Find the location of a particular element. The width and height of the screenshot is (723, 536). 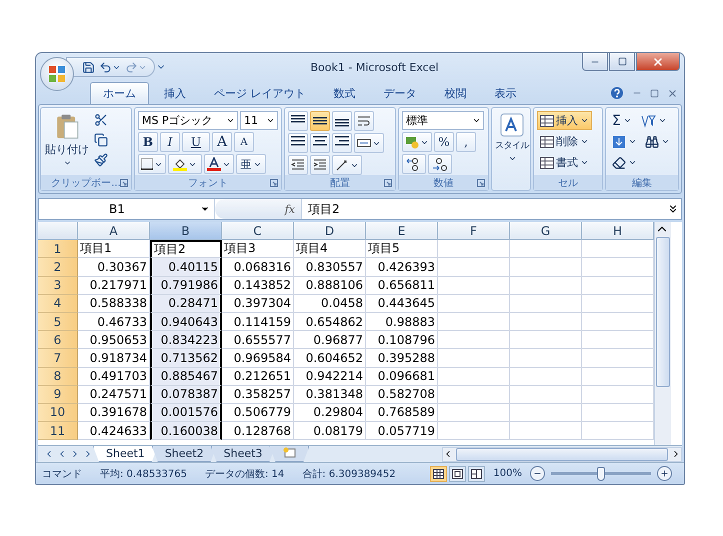

table-cell: 0.057719 is located at coordinates (402, 431).